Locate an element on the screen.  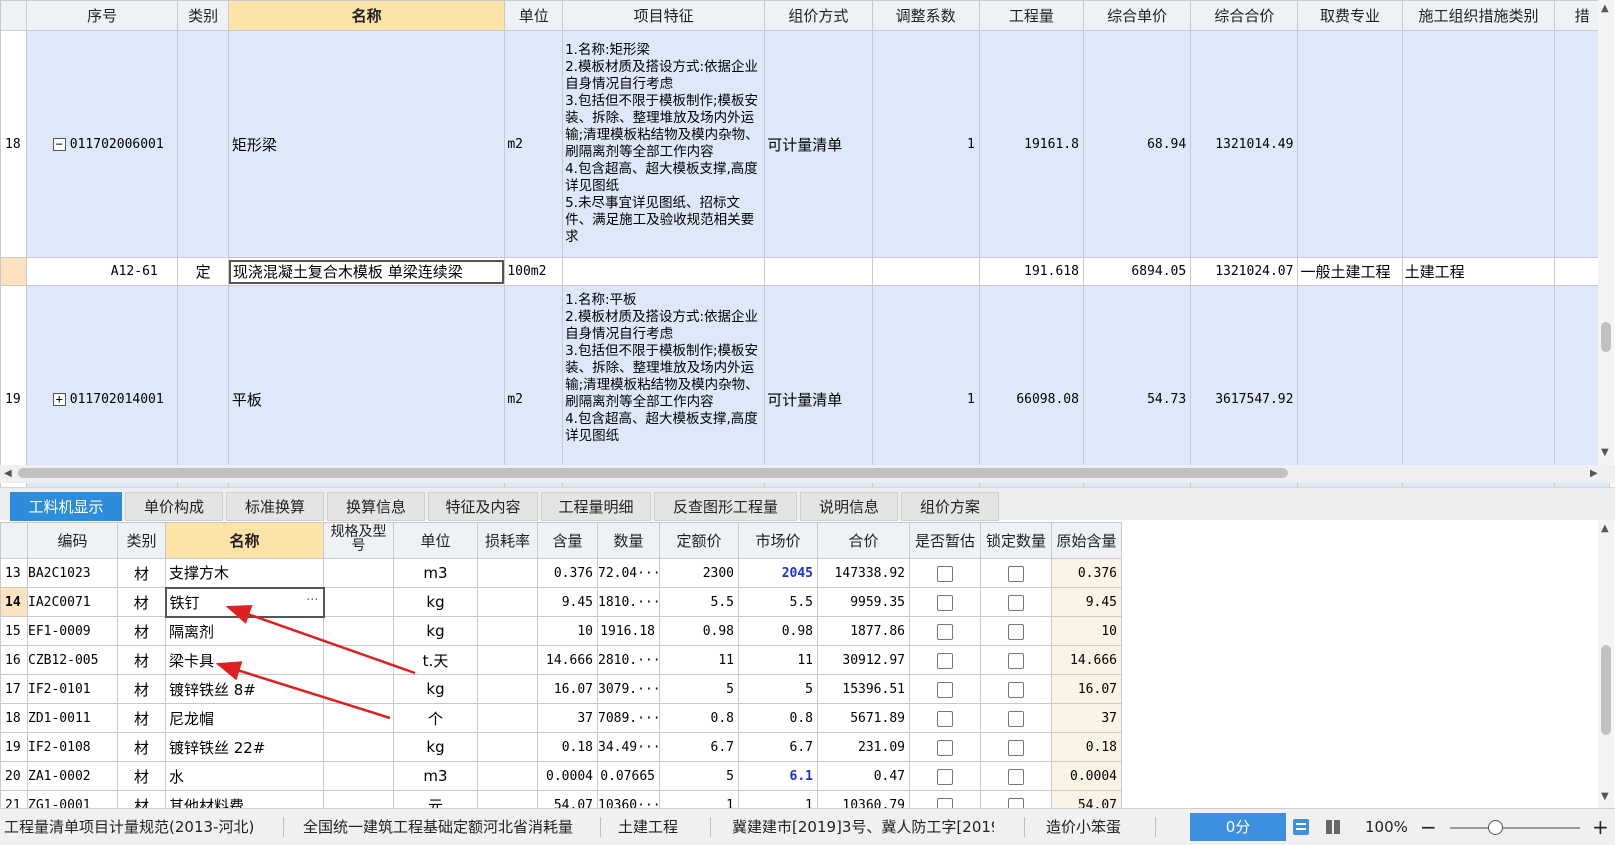
resource-unit: 个 is located at coordinates (435, 718).